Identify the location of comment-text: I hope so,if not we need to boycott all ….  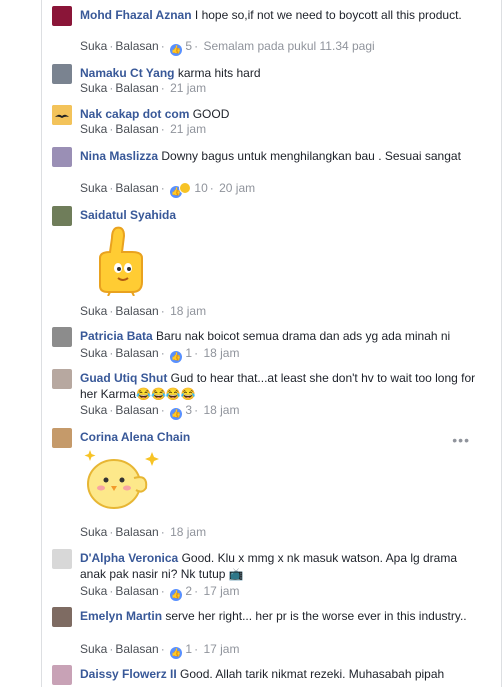
(328, 15).